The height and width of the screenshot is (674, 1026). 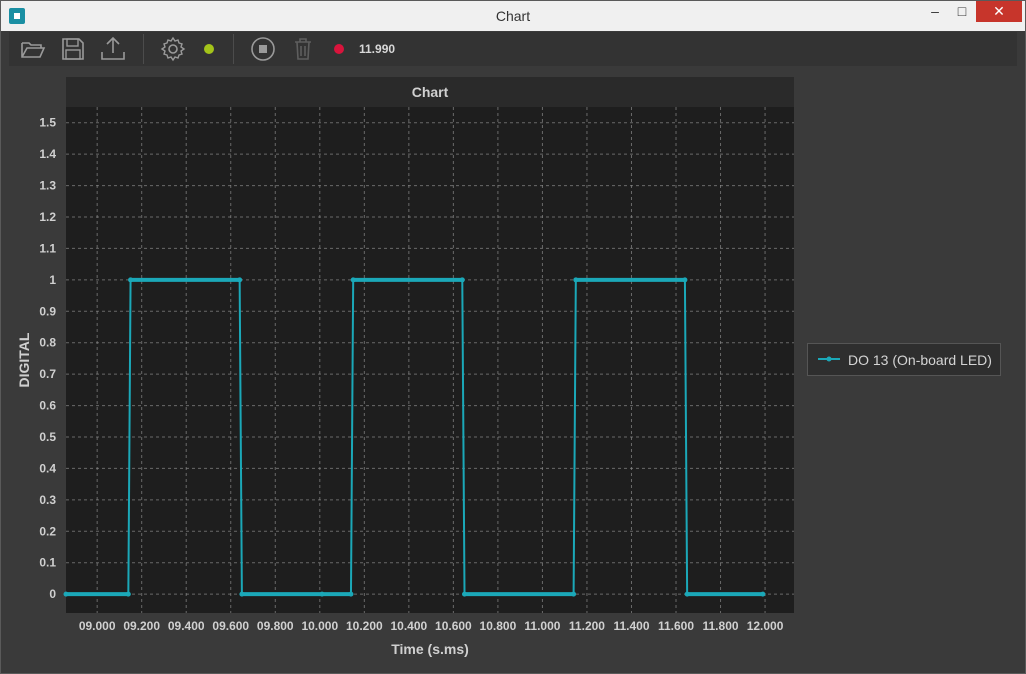 I want to click on y-tick-label: 1.4, so click(x=47, y=154).